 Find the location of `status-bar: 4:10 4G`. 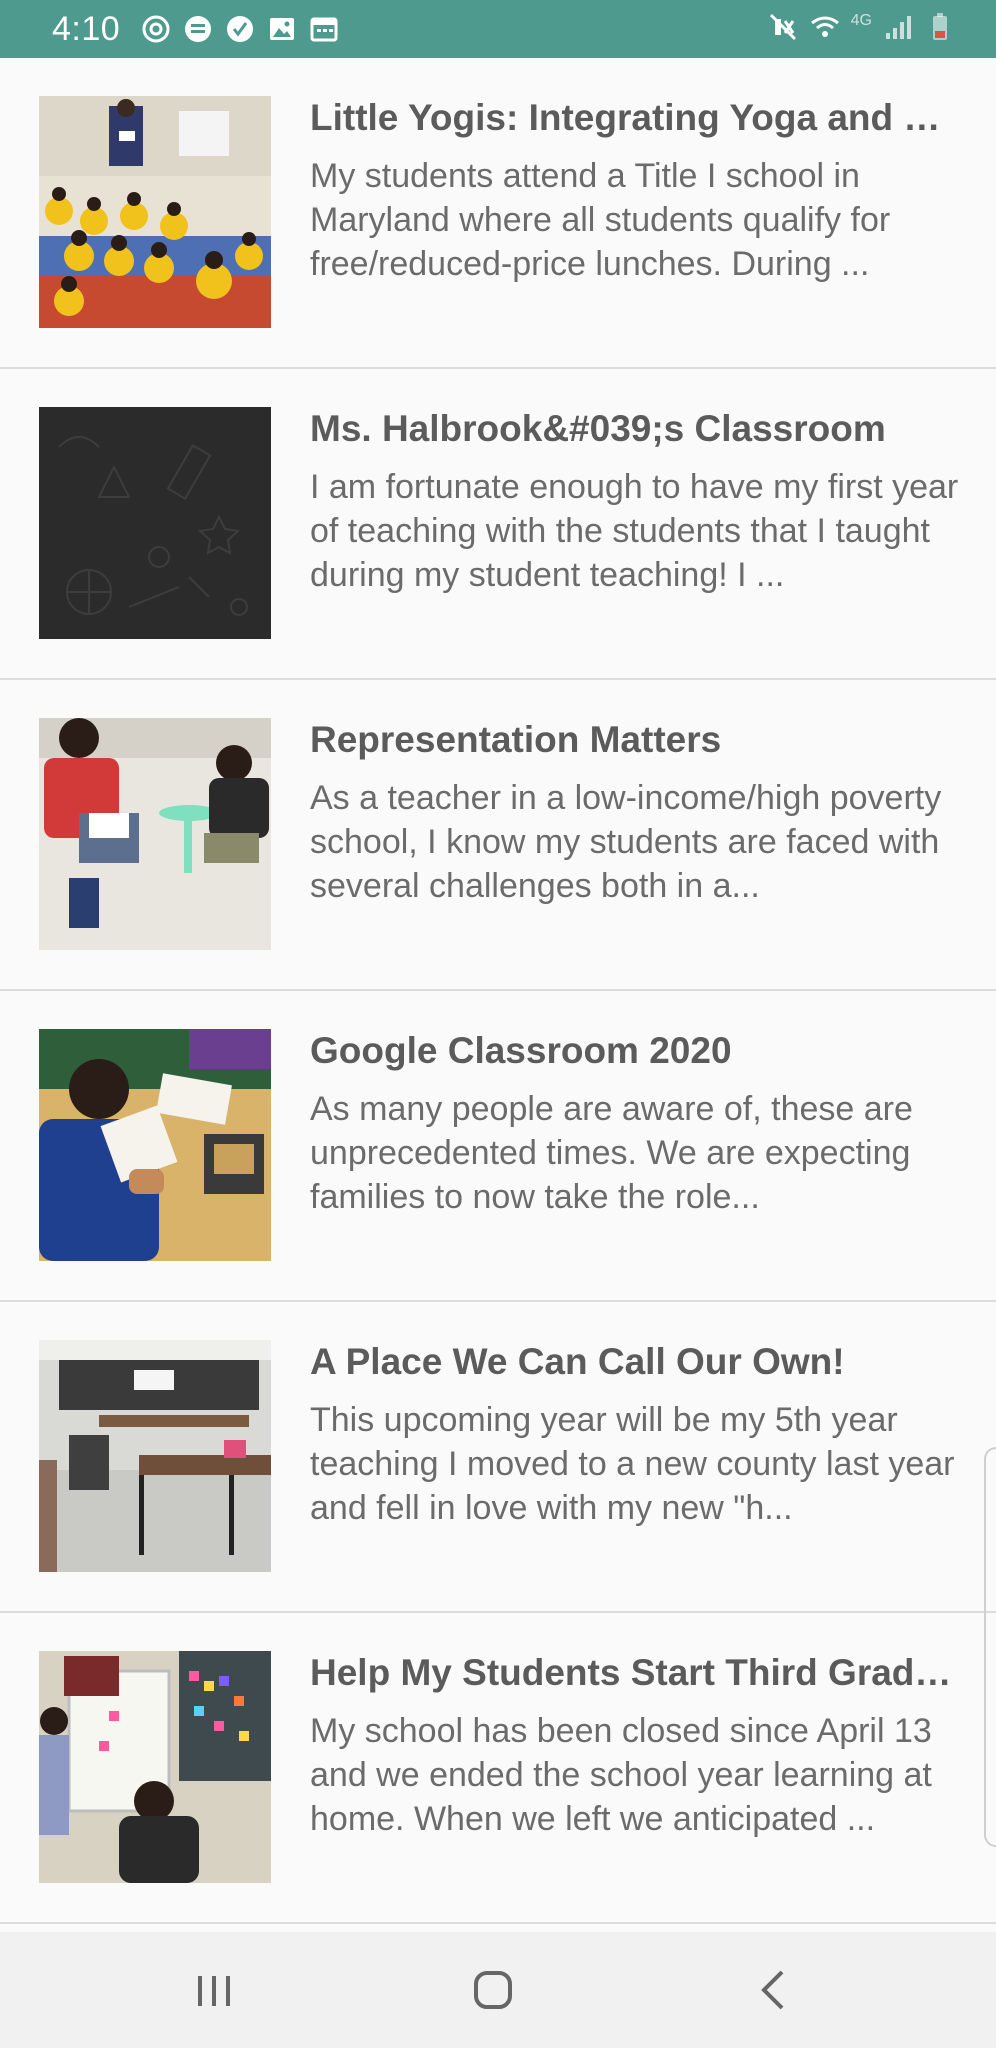

status-bar: 4:10 4G is located at coordinates (498, 29).